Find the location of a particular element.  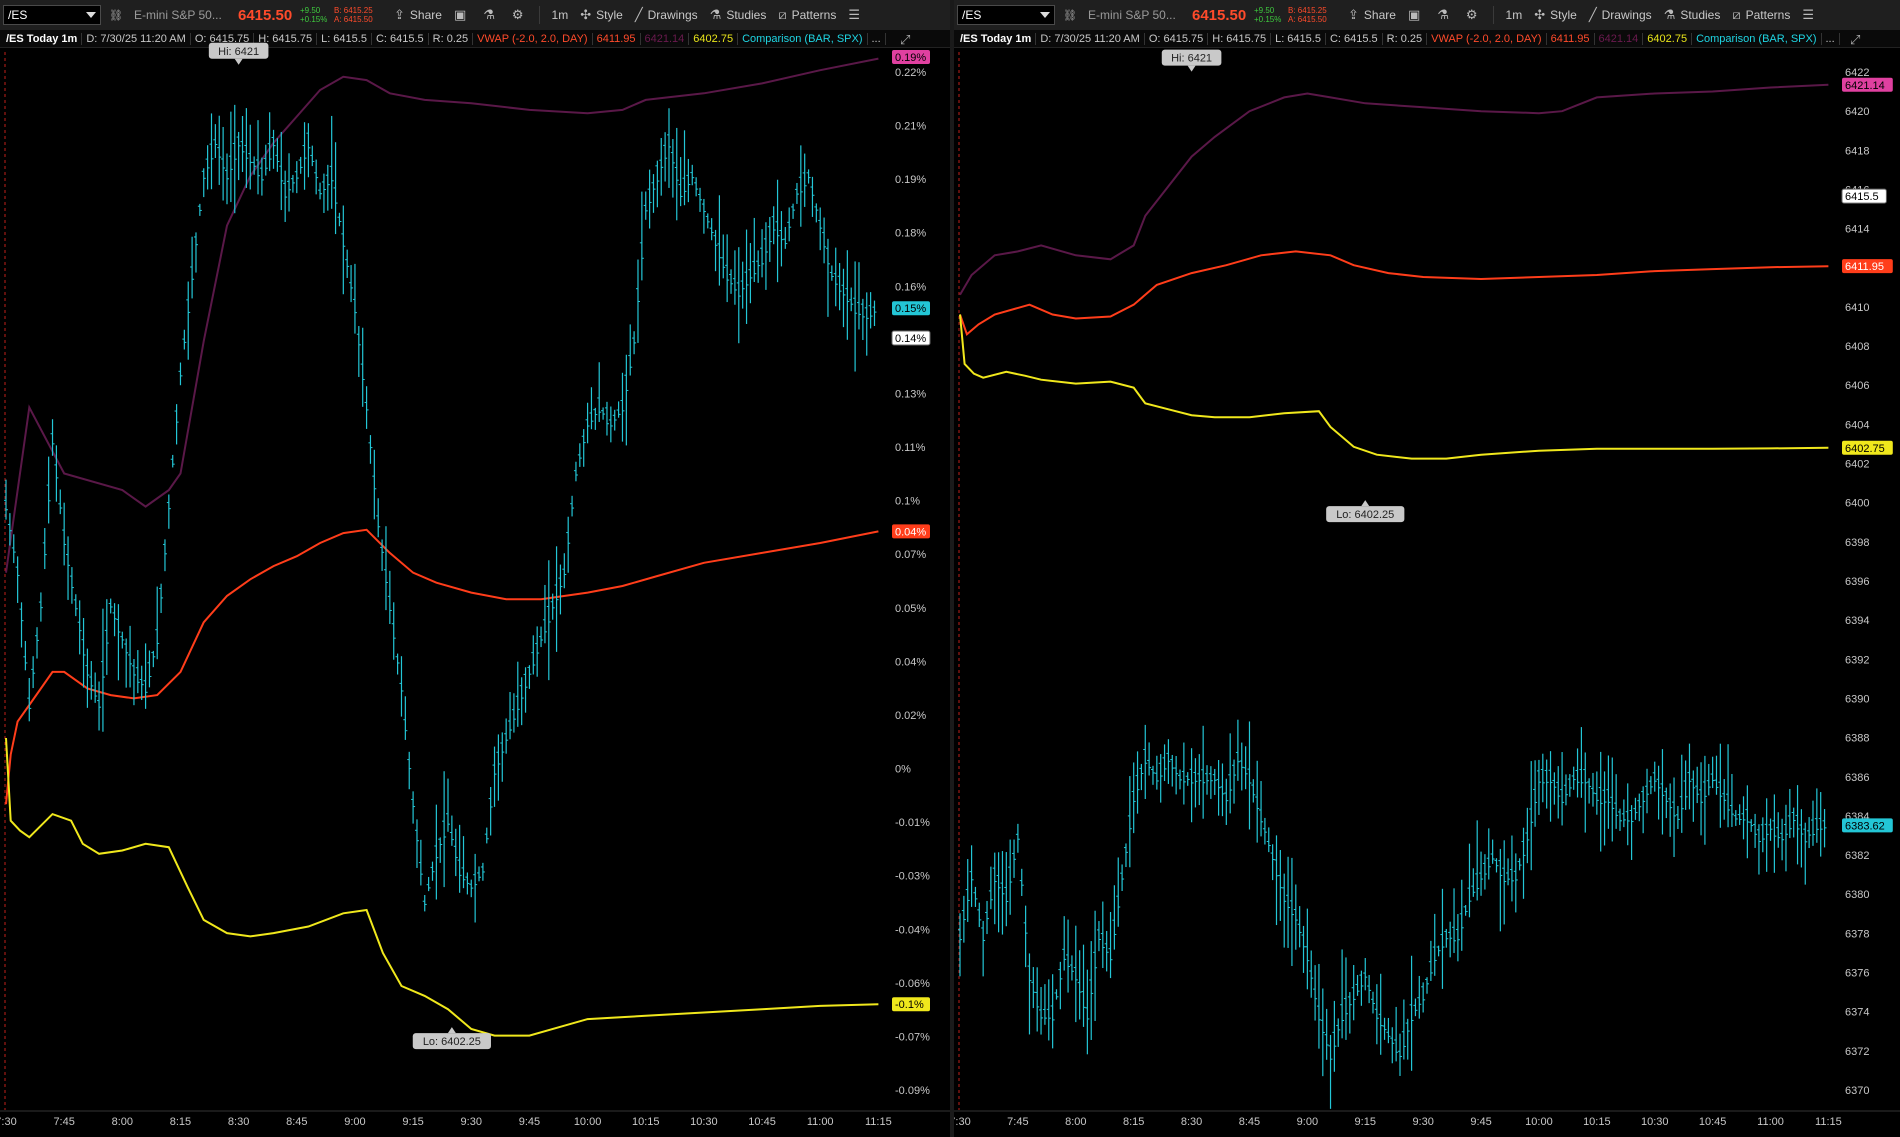

low-annotation: Lo: 6402.25 is located at coordinates (1365, 511).